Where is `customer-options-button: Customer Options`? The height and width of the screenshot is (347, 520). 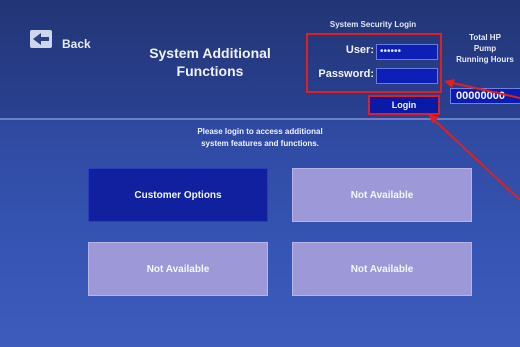
customer-options-button: Customer Options is located at coordinates (178, 195).